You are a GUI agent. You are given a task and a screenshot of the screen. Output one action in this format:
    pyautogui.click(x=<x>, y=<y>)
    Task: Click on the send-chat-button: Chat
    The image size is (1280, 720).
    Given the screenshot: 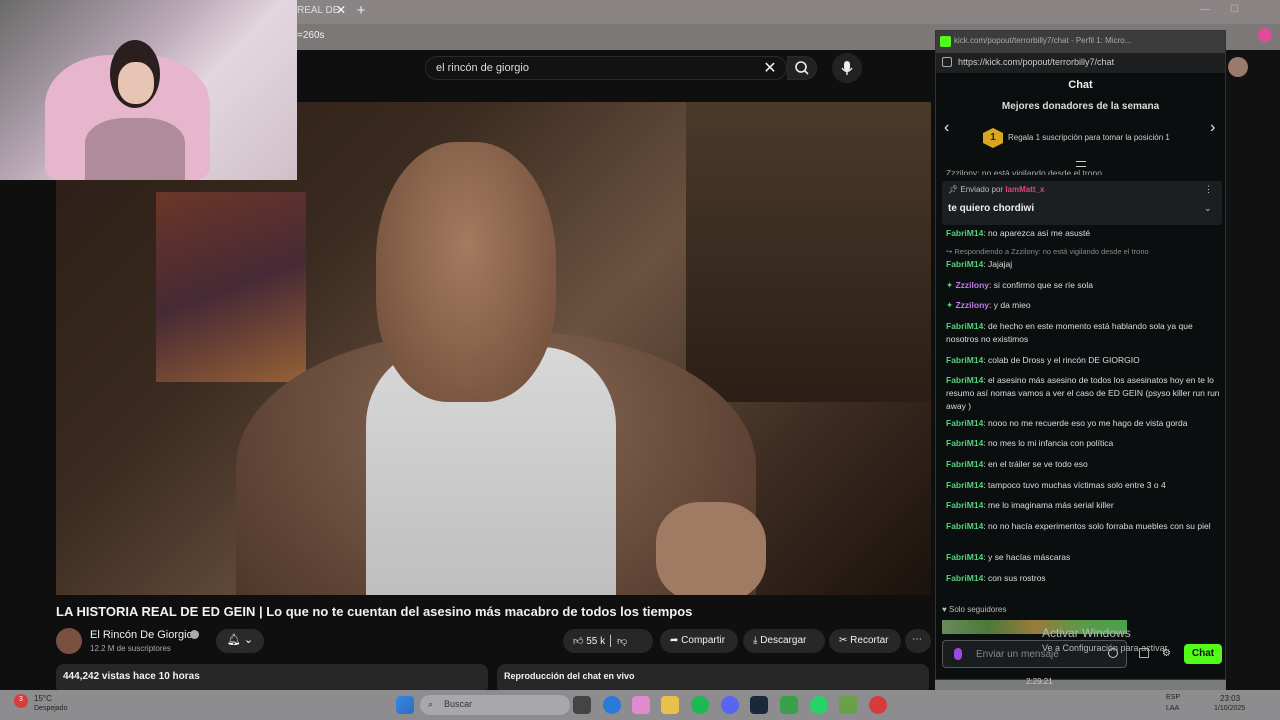 What is the action you would take?
    pyautogui.click(x=1203, y=654)
    